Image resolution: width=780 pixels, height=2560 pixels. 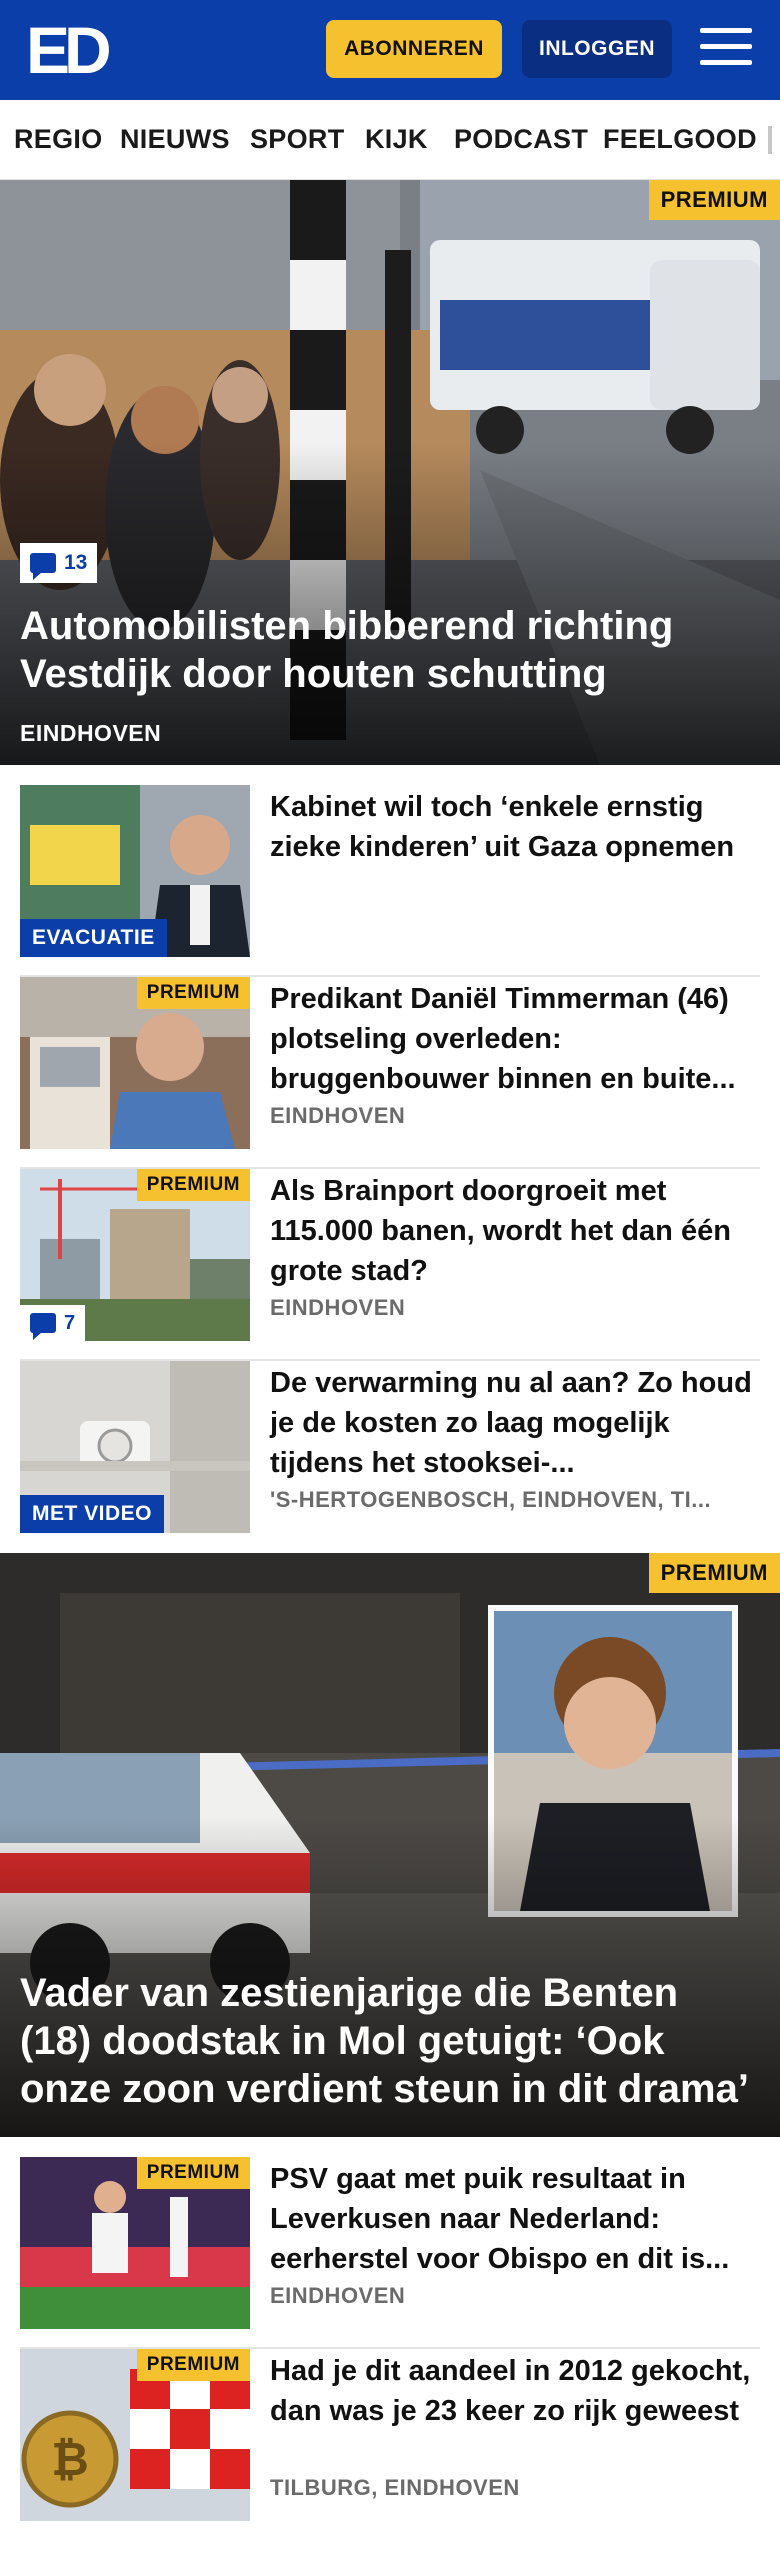 I want to click on nav-item-nieuws: NIEUWS, so click(x=175, y=139).